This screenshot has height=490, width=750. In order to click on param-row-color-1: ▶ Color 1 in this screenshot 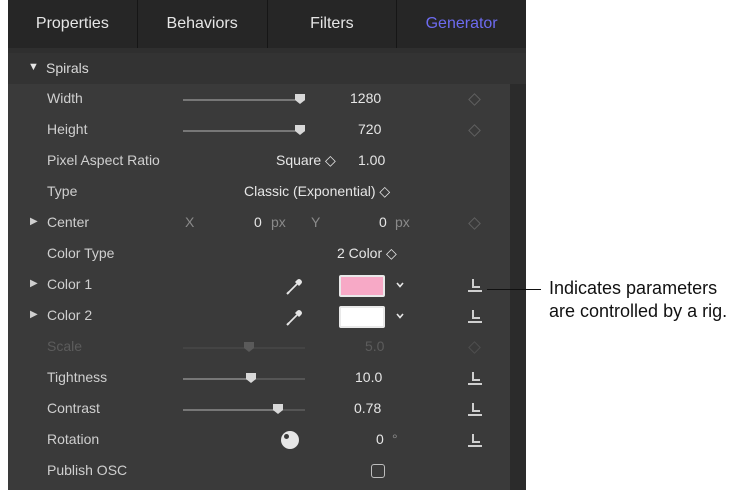, I will do `click(259, 285)`.